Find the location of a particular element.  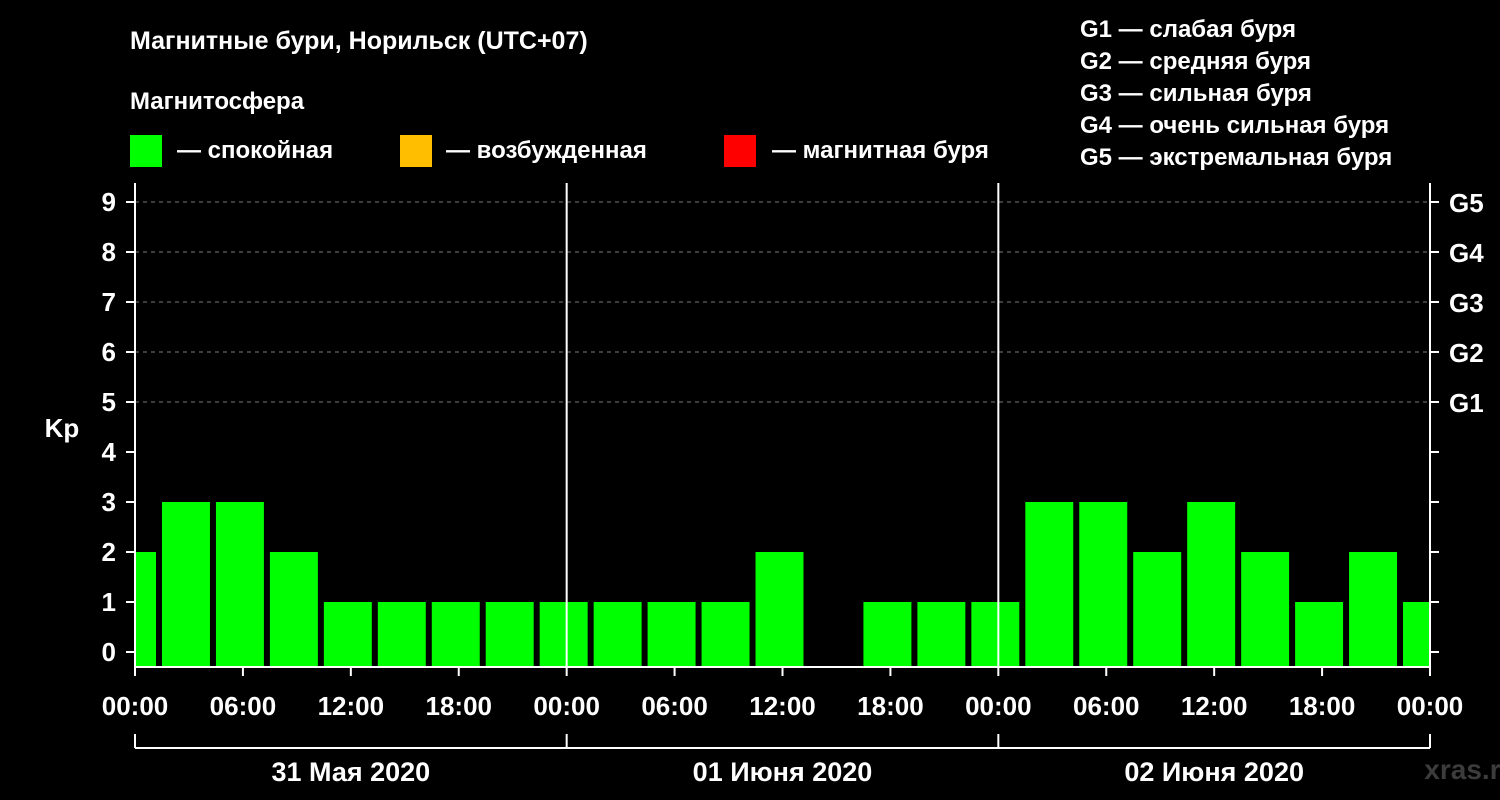

legend-label-storm: — магнитная буря is located at coordinates (880, 150).